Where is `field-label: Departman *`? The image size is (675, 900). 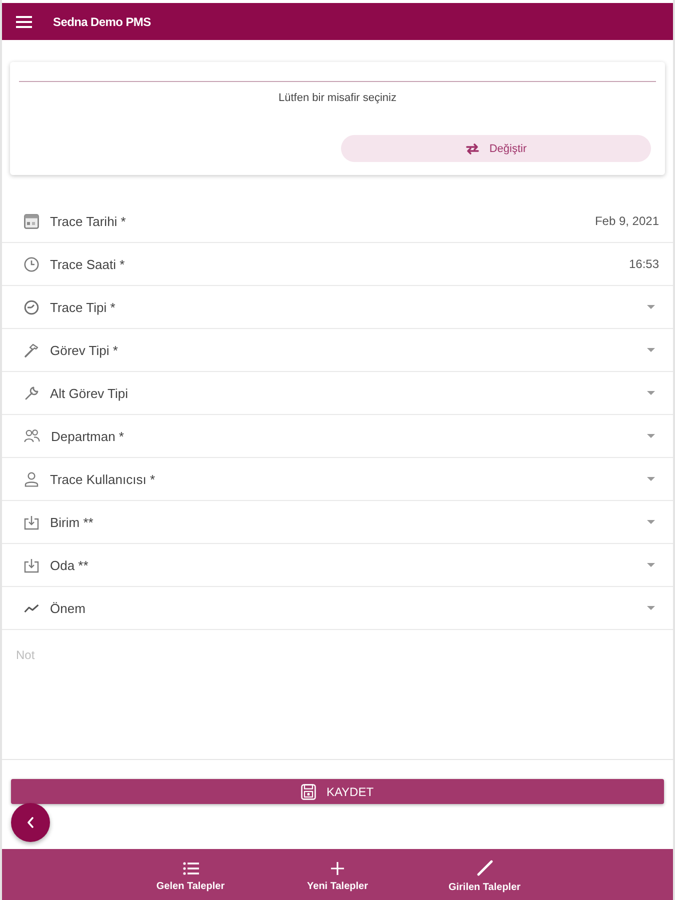
field-label: Departman * is located at coordinates (88, 436).